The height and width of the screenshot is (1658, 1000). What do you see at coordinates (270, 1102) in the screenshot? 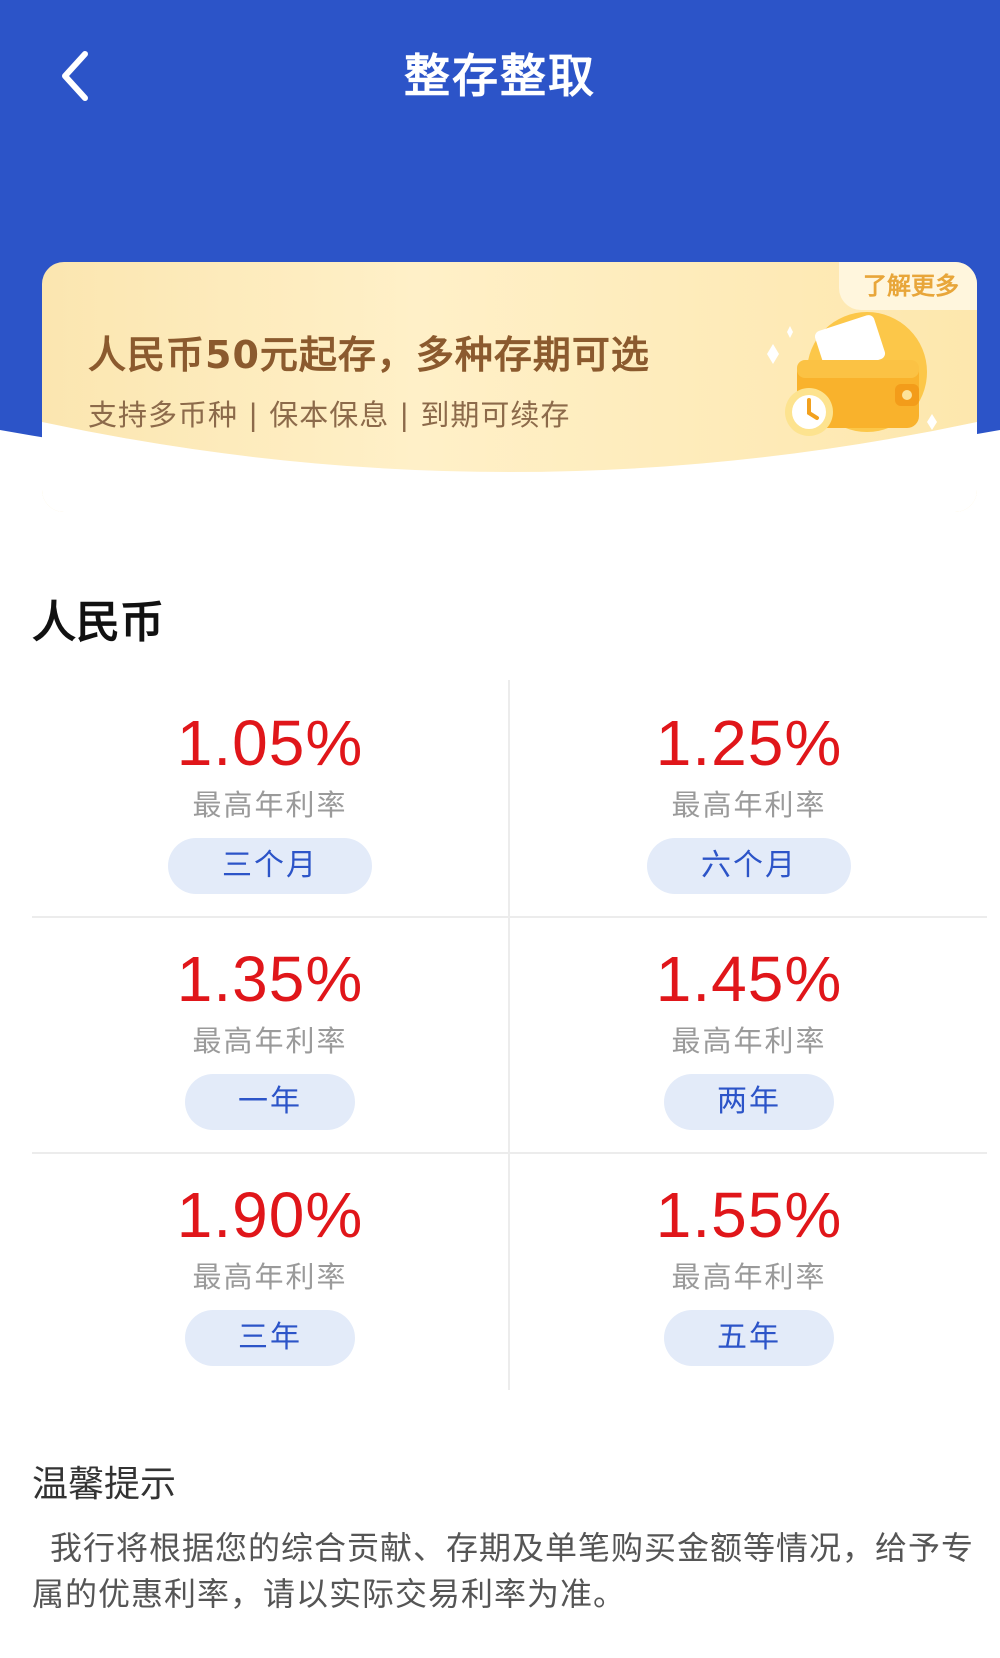
I see `term-badge: 一年` at bounding box center [270, 1102].